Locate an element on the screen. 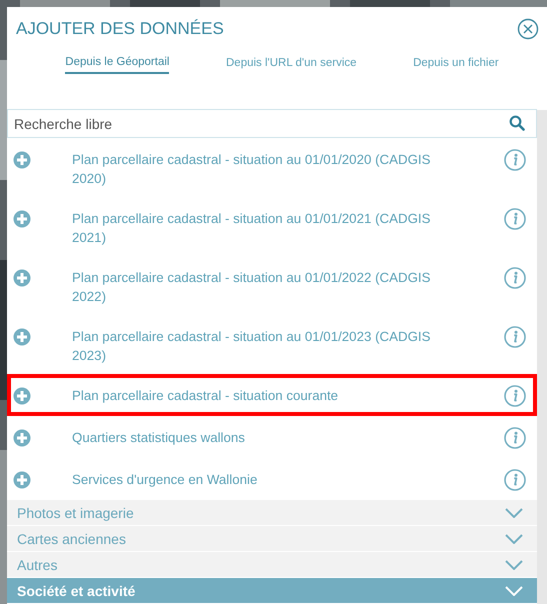 This screenshot has height=604, width=547. layer-name: Plan parcellaire cadastral - situation au 01/01/2020 (CADGIS 2020) is located at coordinates (252, 169).